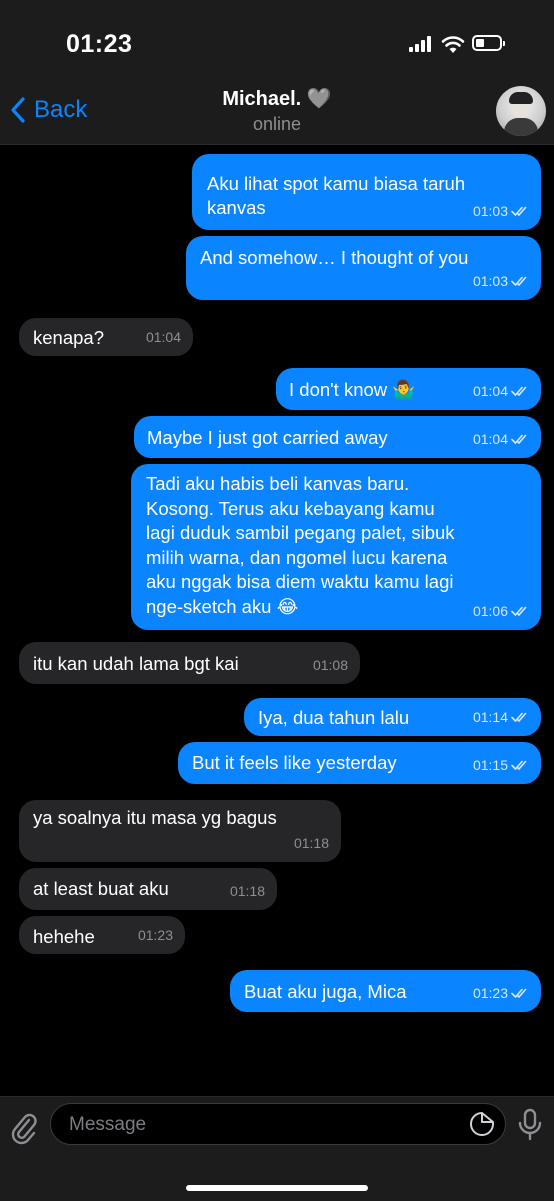  I want to click on message-line: at least buat aku, so click(101, 888).